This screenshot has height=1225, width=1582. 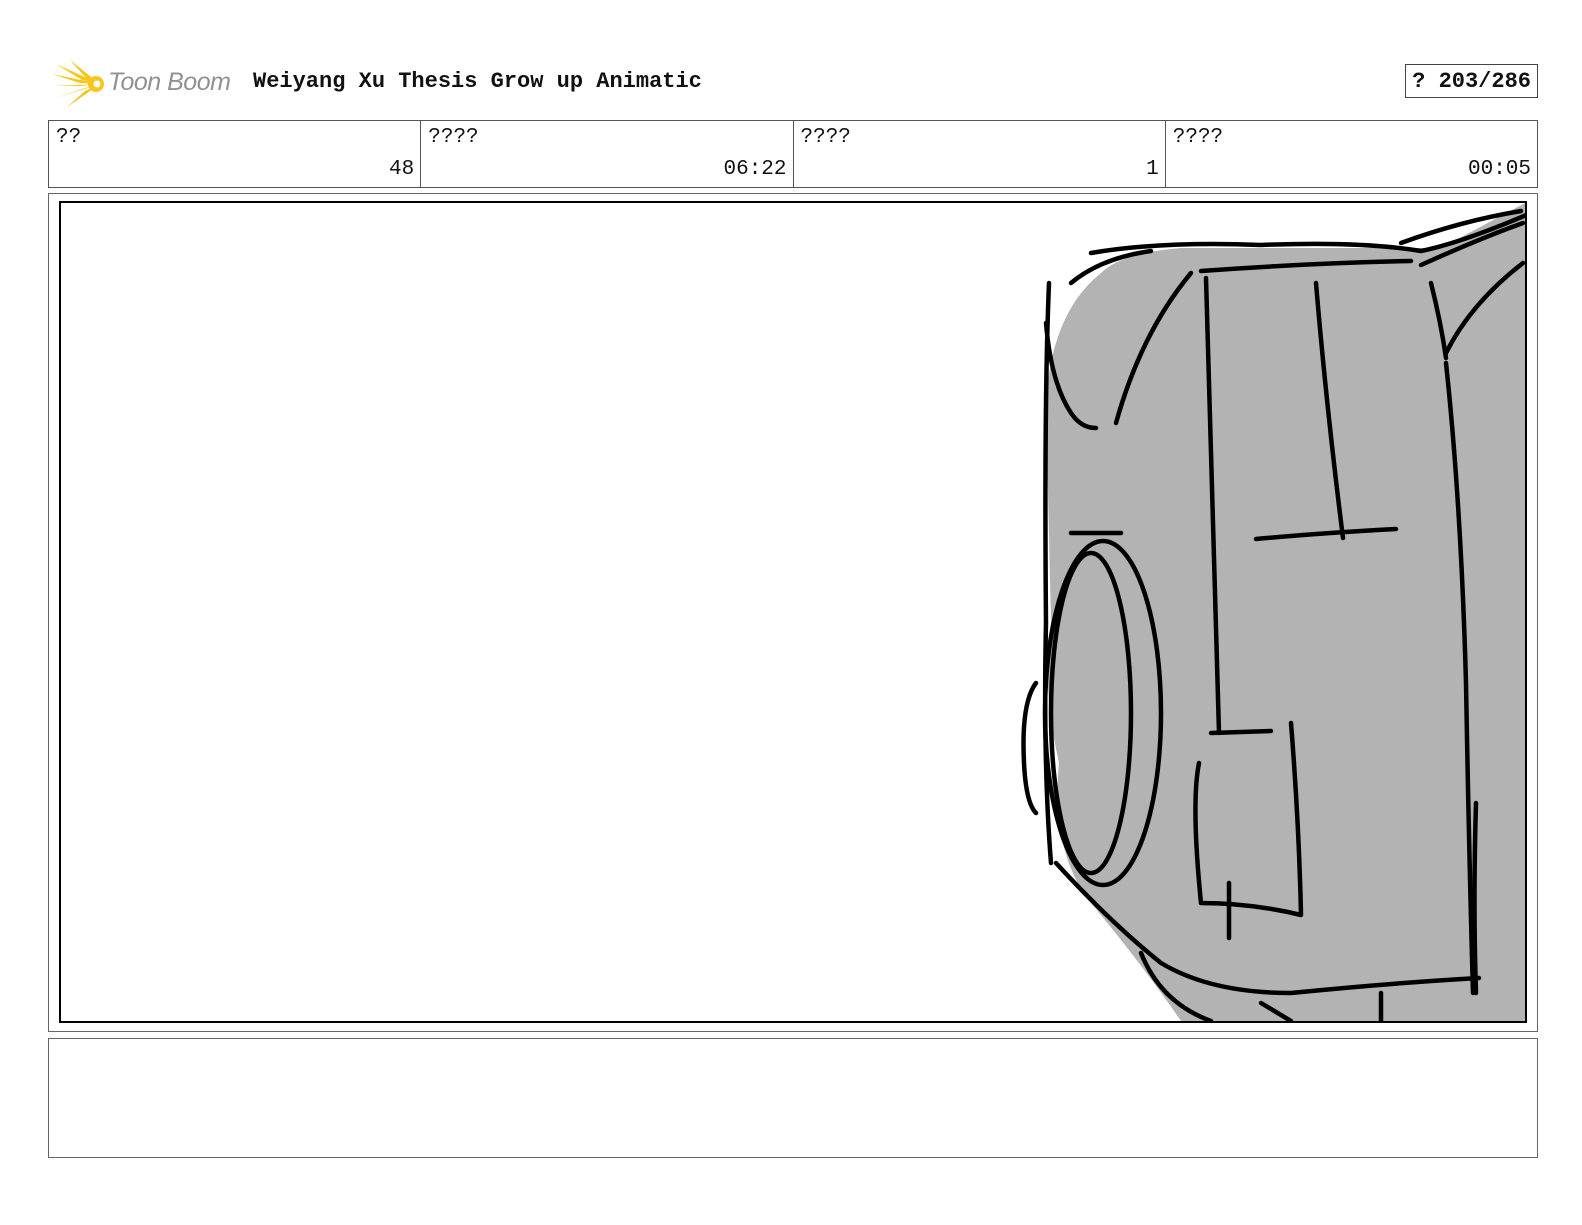 I want to click on info-value: 48, so click(x=402, y=169).